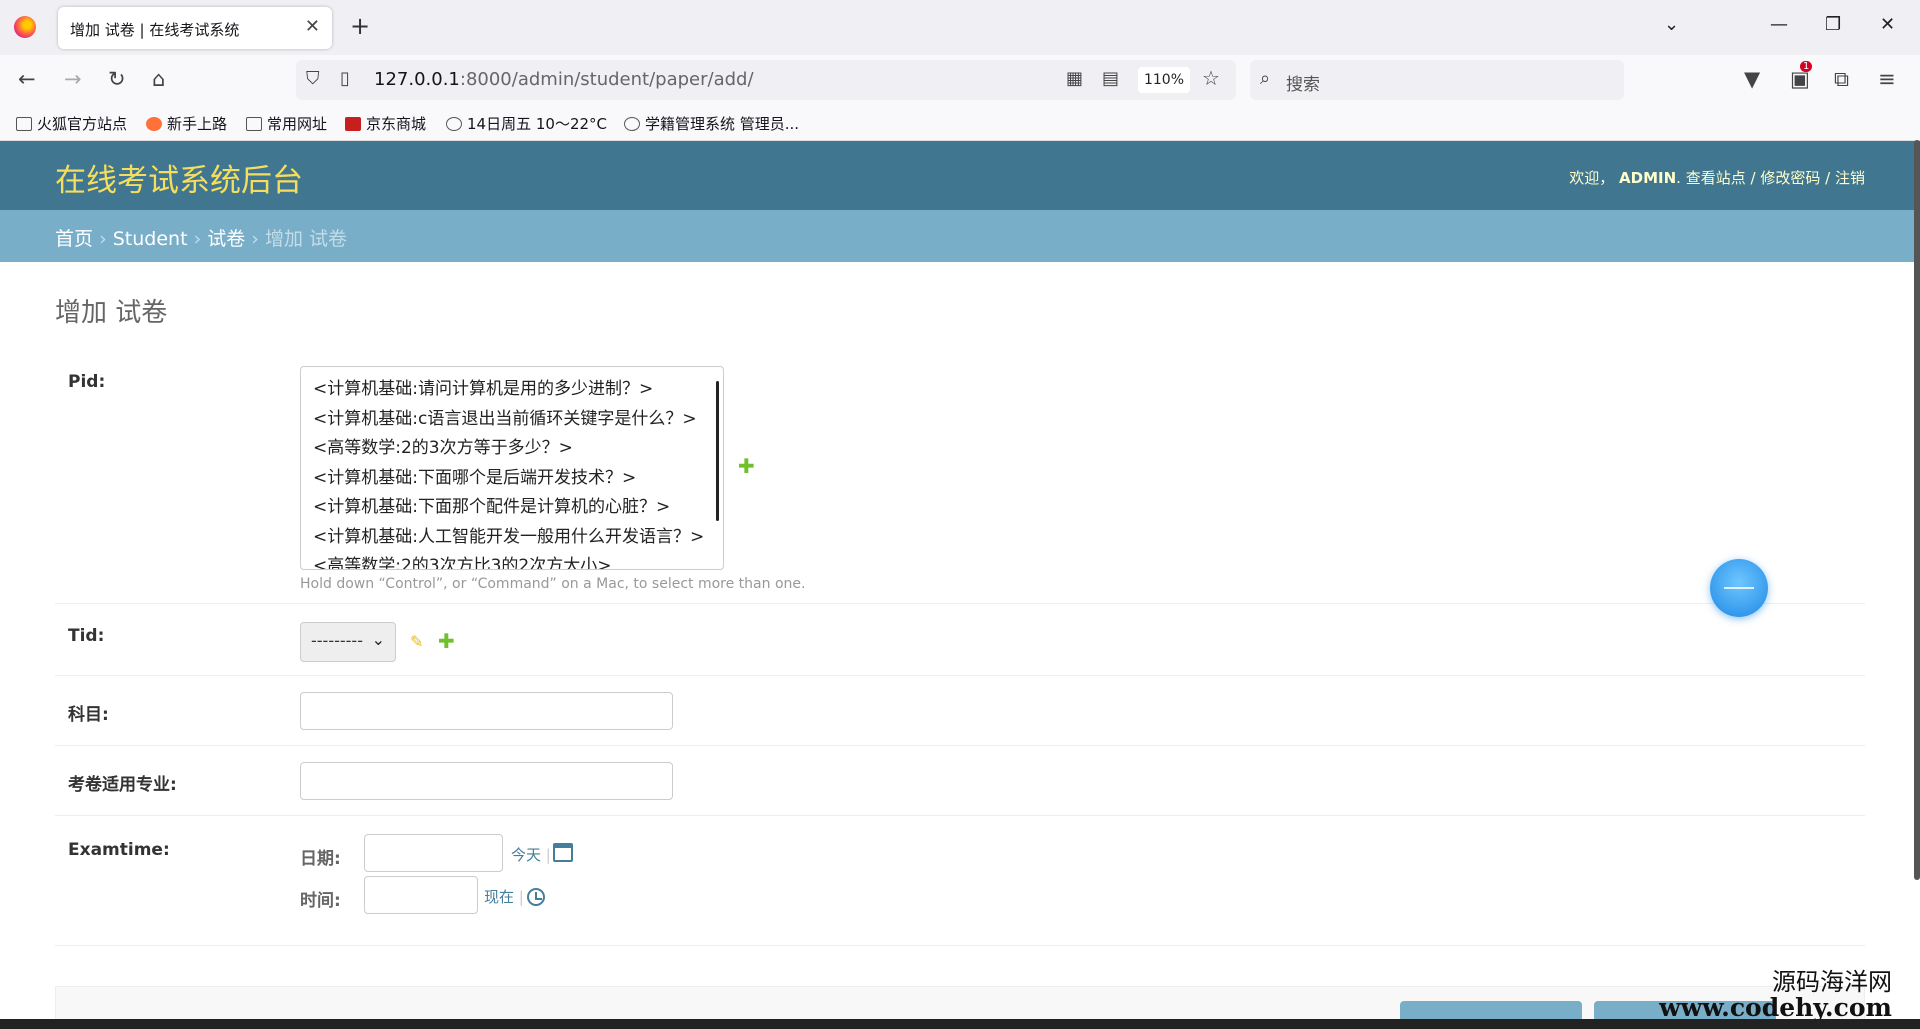  What do you see at coordinates (320, 859) in the screenshot?
I see `date-label: 日期:` at bounding box center [320, 859].